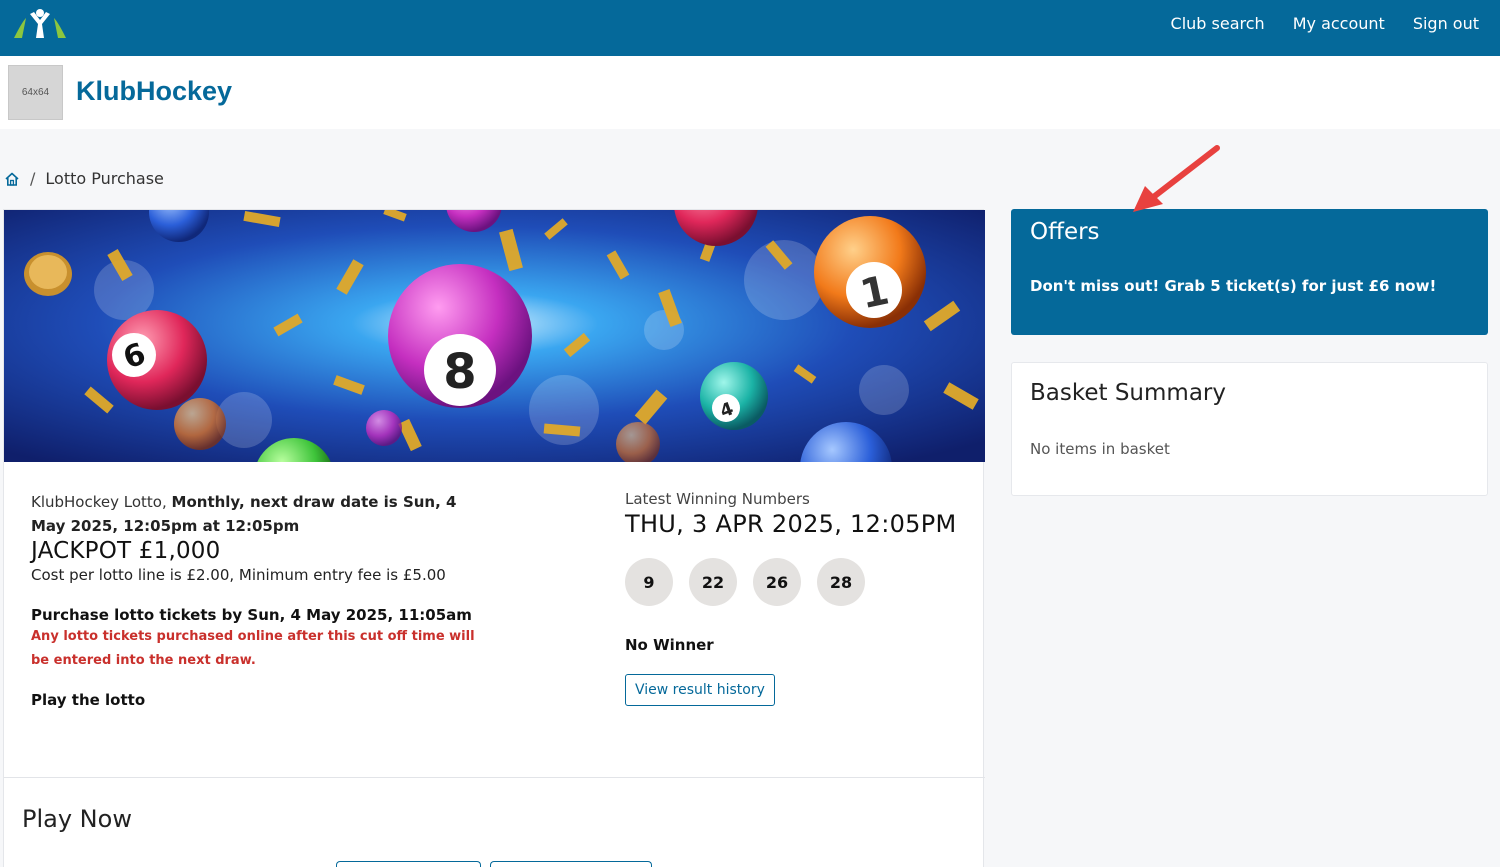 Image resolution: width=1500 pixels, height=867 pixels. I want to click on winning-number-ball: 26, so click(777, 582).